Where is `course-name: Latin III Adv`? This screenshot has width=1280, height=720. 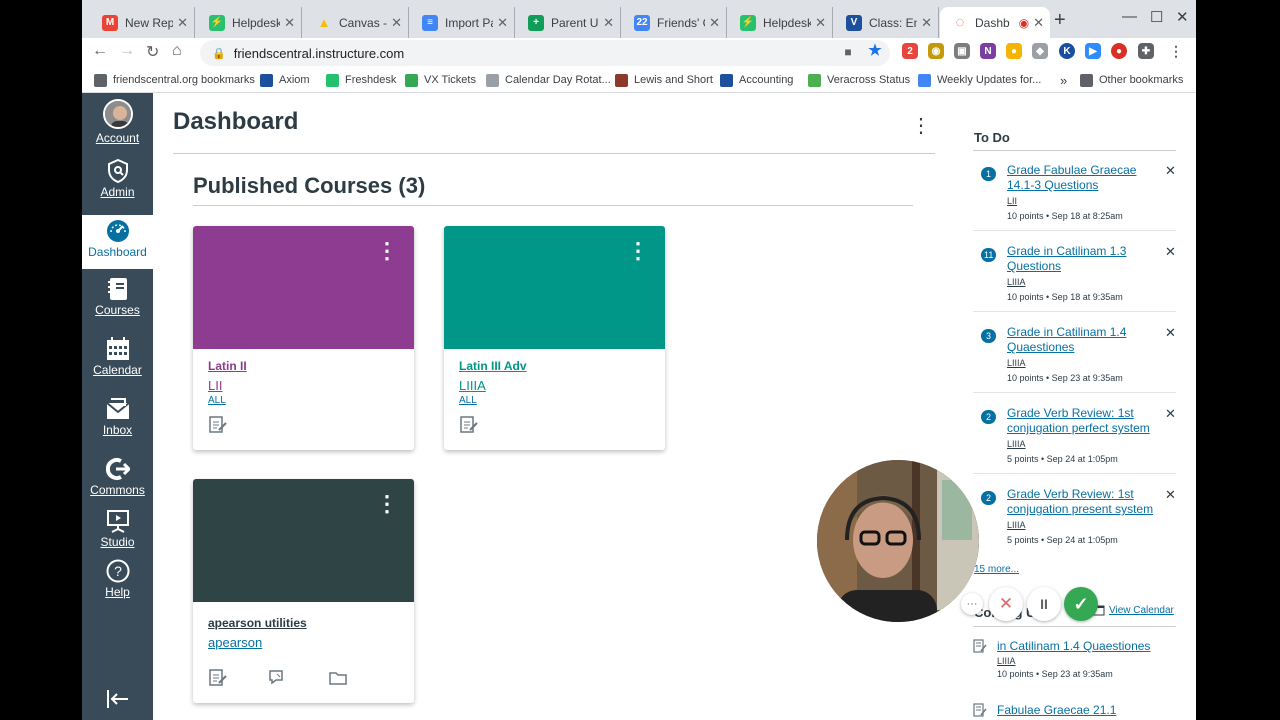
course-name: Latin III Adv is located at coordinates (493, 366).